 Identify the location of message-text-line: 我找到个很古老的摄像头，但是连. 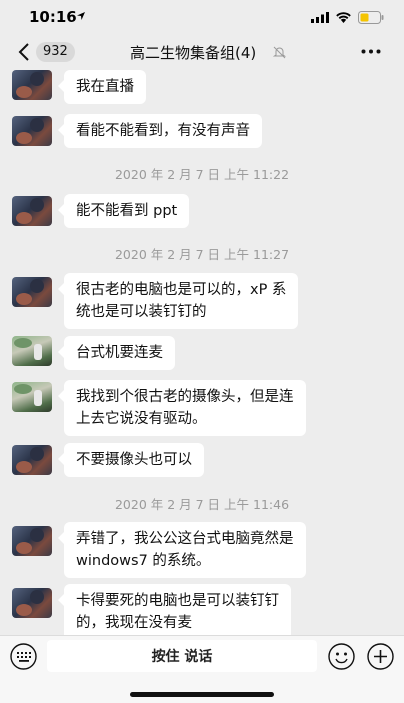
(185, 397).